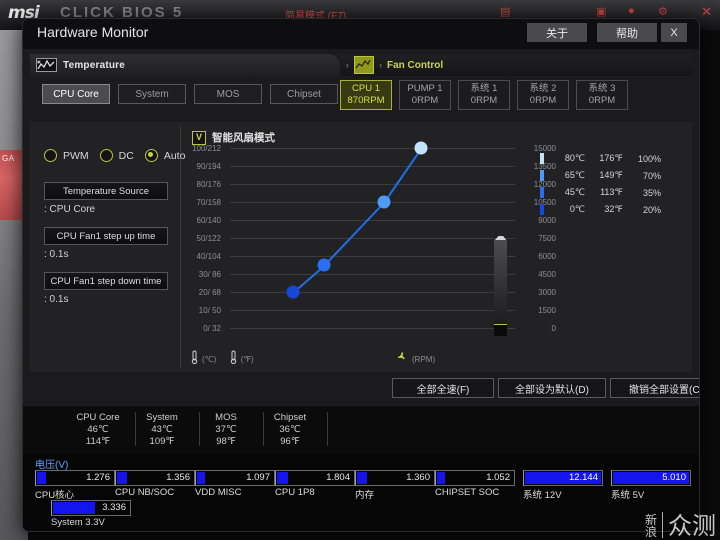  I want to click on temperature-source-button: Temperature Source, so click(106, 191).